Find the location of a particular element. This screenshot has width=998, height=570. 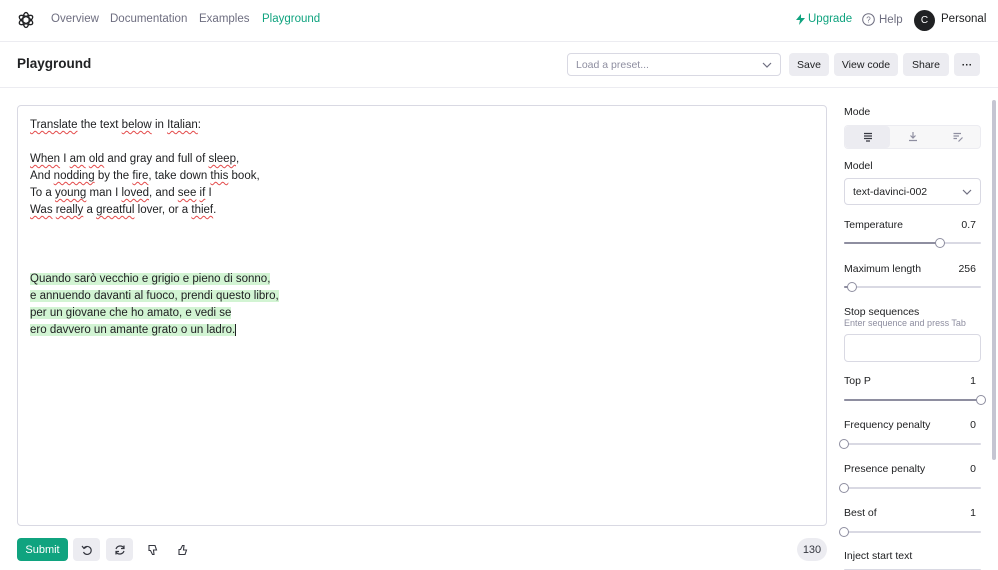

page-title: Playground is located at coordinates (54, 63).